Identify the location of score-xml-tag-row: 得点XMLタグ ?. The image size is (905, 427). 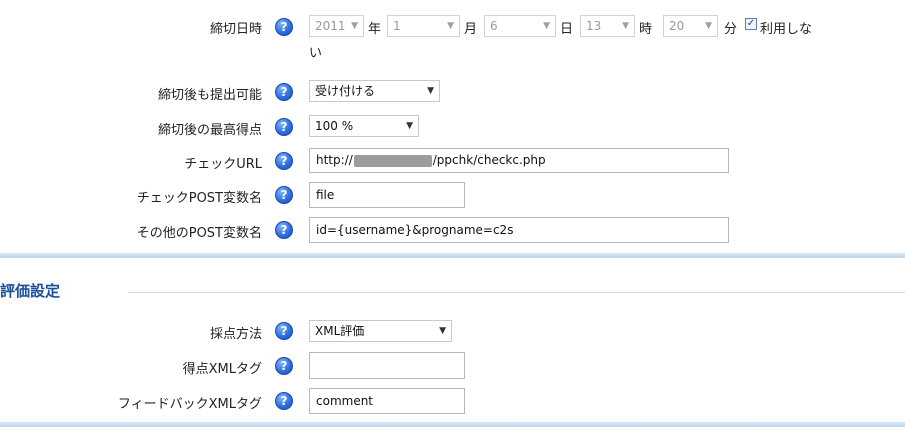
(452, 366).